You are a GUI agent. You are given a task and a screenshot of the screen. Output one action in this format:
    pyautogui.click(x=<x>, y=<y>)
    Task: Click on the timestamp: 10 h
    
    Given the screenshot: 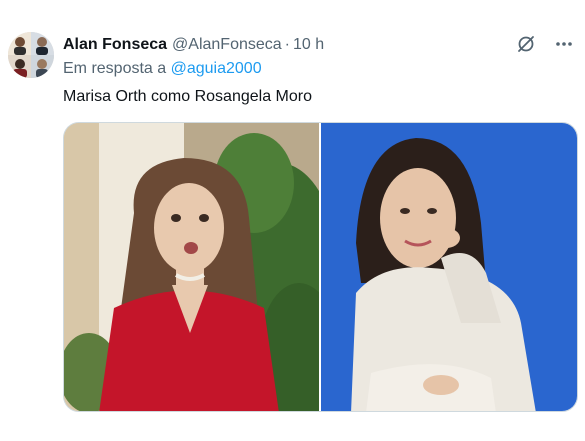 What is the action you would take?
    pyautogui.click(x=308, y=45)
    